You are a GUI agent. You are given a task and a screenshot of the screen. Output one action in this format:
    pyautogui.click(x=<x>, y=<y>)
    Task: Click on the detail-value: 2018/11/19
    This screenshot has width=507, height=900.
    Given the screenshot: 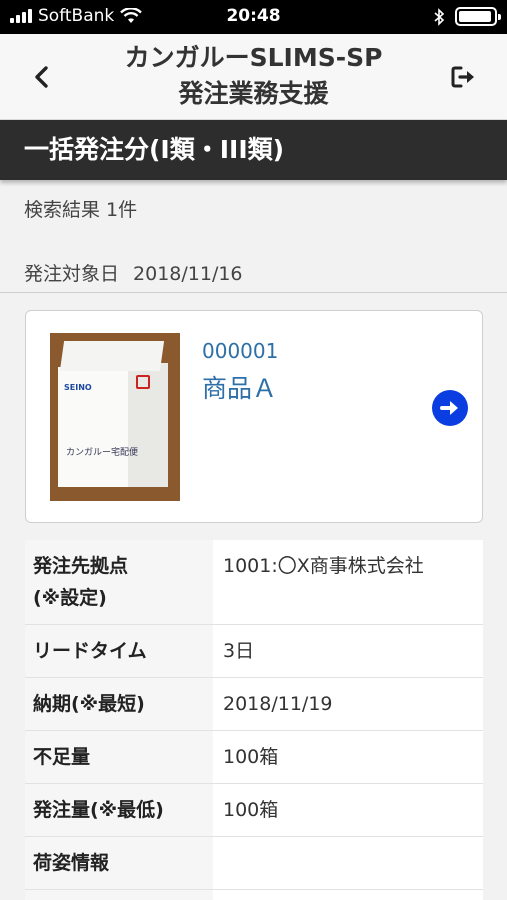 What is the action you would take?
    pyautogui.click(x=348, y=704)
    